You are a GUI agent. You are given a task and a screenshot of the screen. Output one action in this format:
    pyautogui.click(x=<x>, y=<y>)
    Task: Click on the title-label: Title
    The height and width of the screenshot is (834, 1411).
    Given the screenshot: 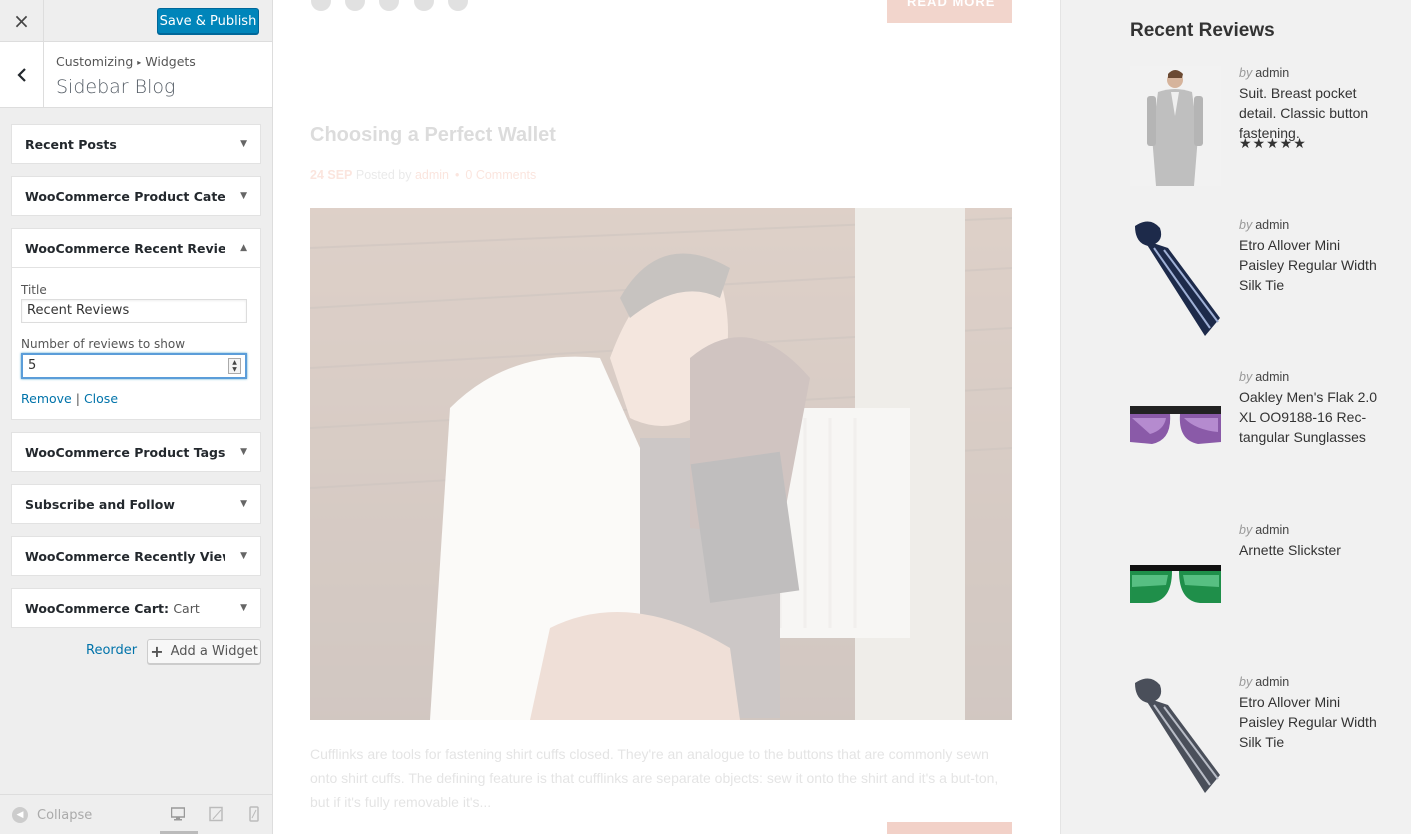 What is the action you would take?
    pyautogui.click(x=34, y=290)
    